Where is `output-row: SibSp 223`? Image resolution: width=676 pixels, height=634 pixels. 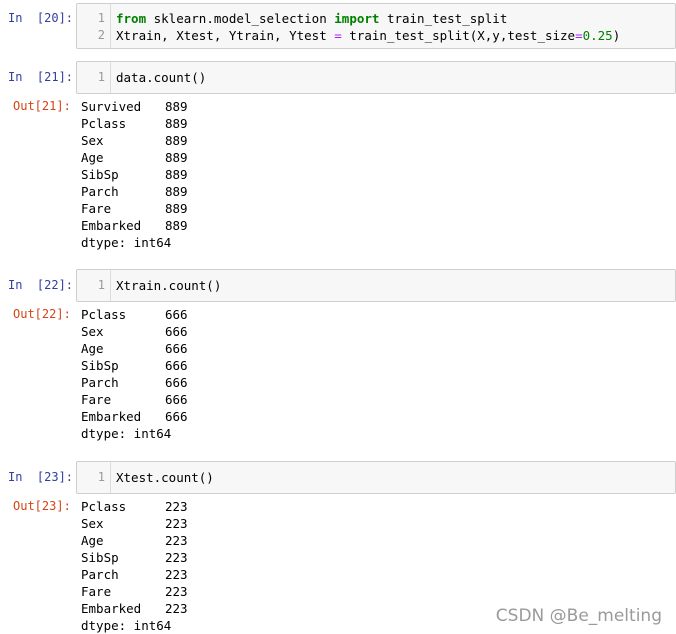 output-row: SibSp 223 is located at coordinates (134, 557).